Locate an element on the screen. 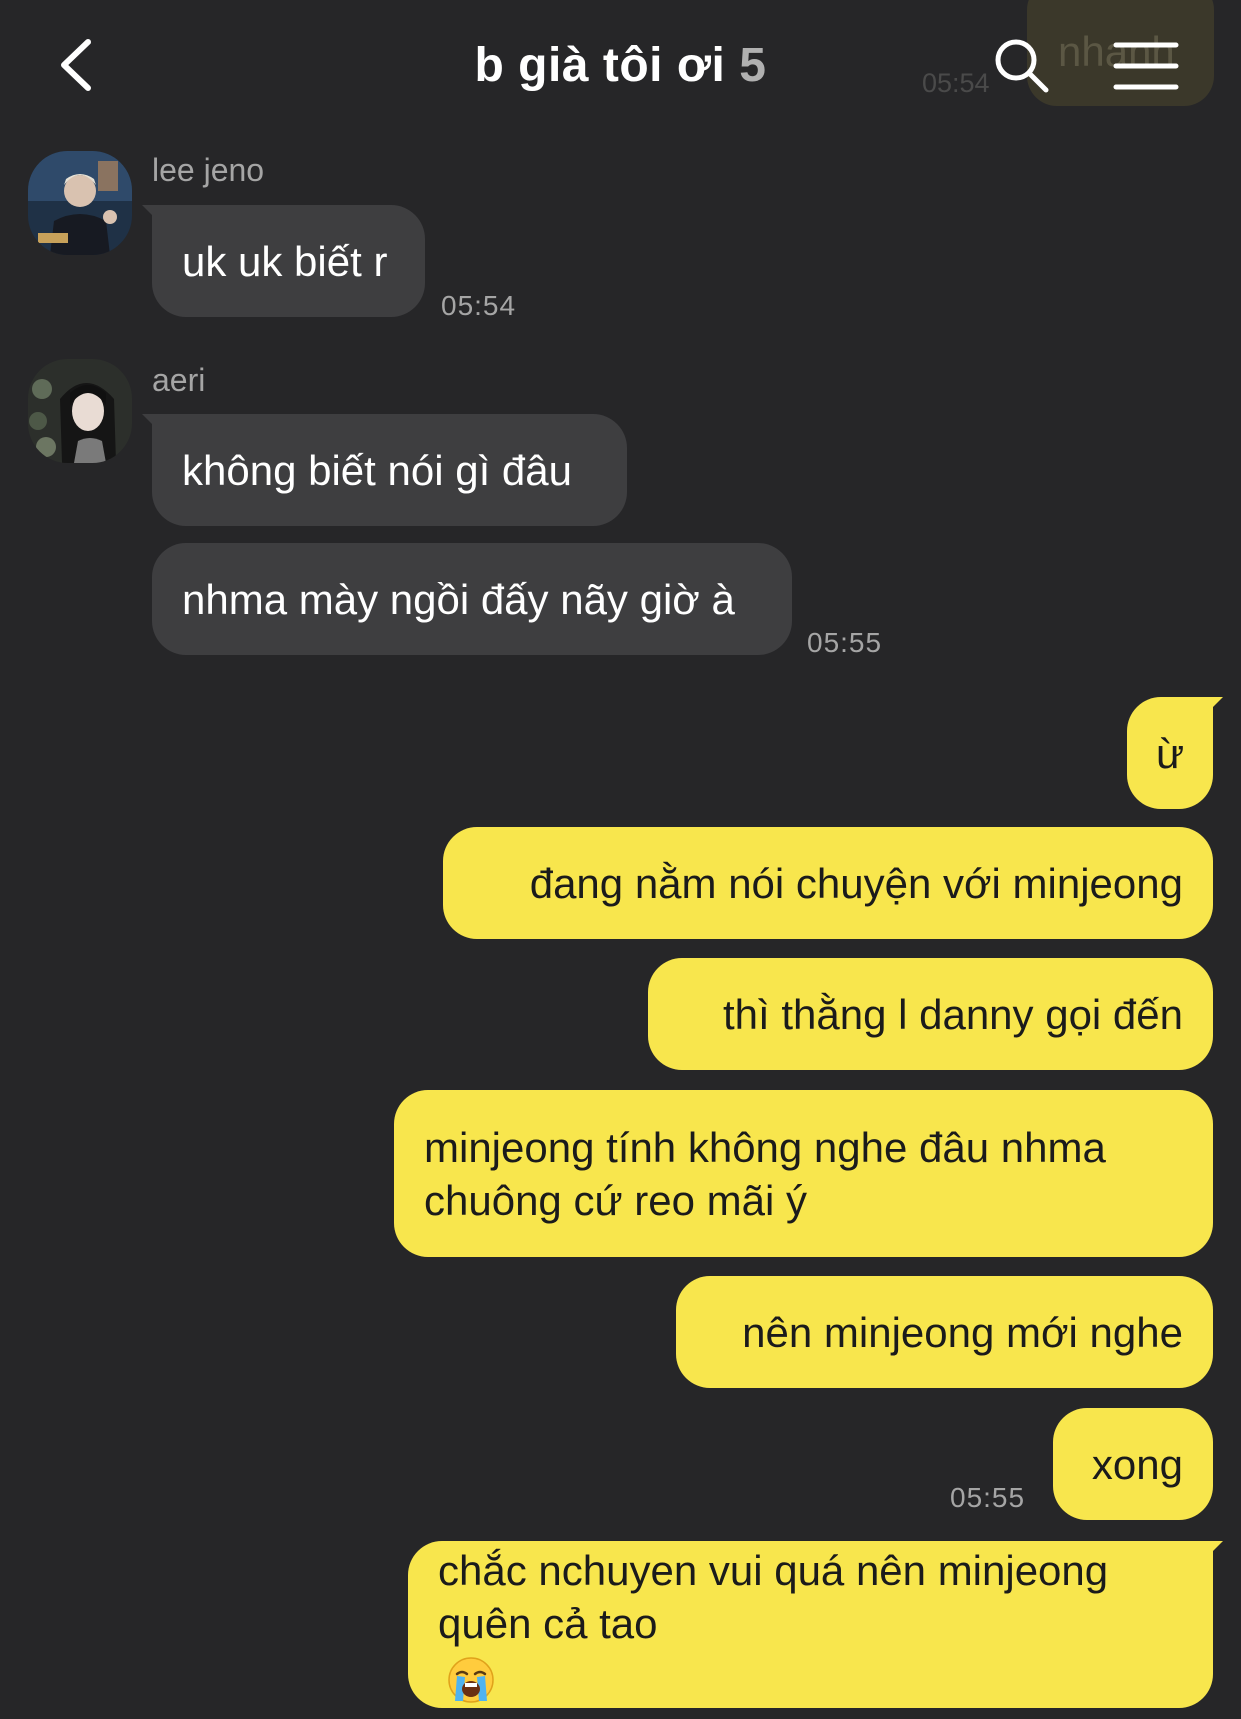 This screenshot has height=1719, width=1241. avatar-aeri is located at coordinates (80, 411).